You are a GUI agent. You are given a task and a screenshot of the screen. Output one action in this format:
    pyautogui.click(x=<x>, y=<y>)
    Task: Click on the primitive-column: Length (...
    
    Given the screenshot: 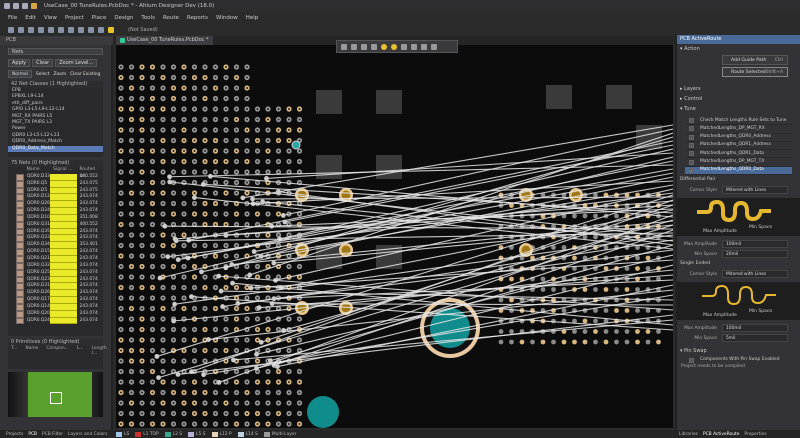 What is the action you would take?
    pyautogui.click(x=98, y=351)
    